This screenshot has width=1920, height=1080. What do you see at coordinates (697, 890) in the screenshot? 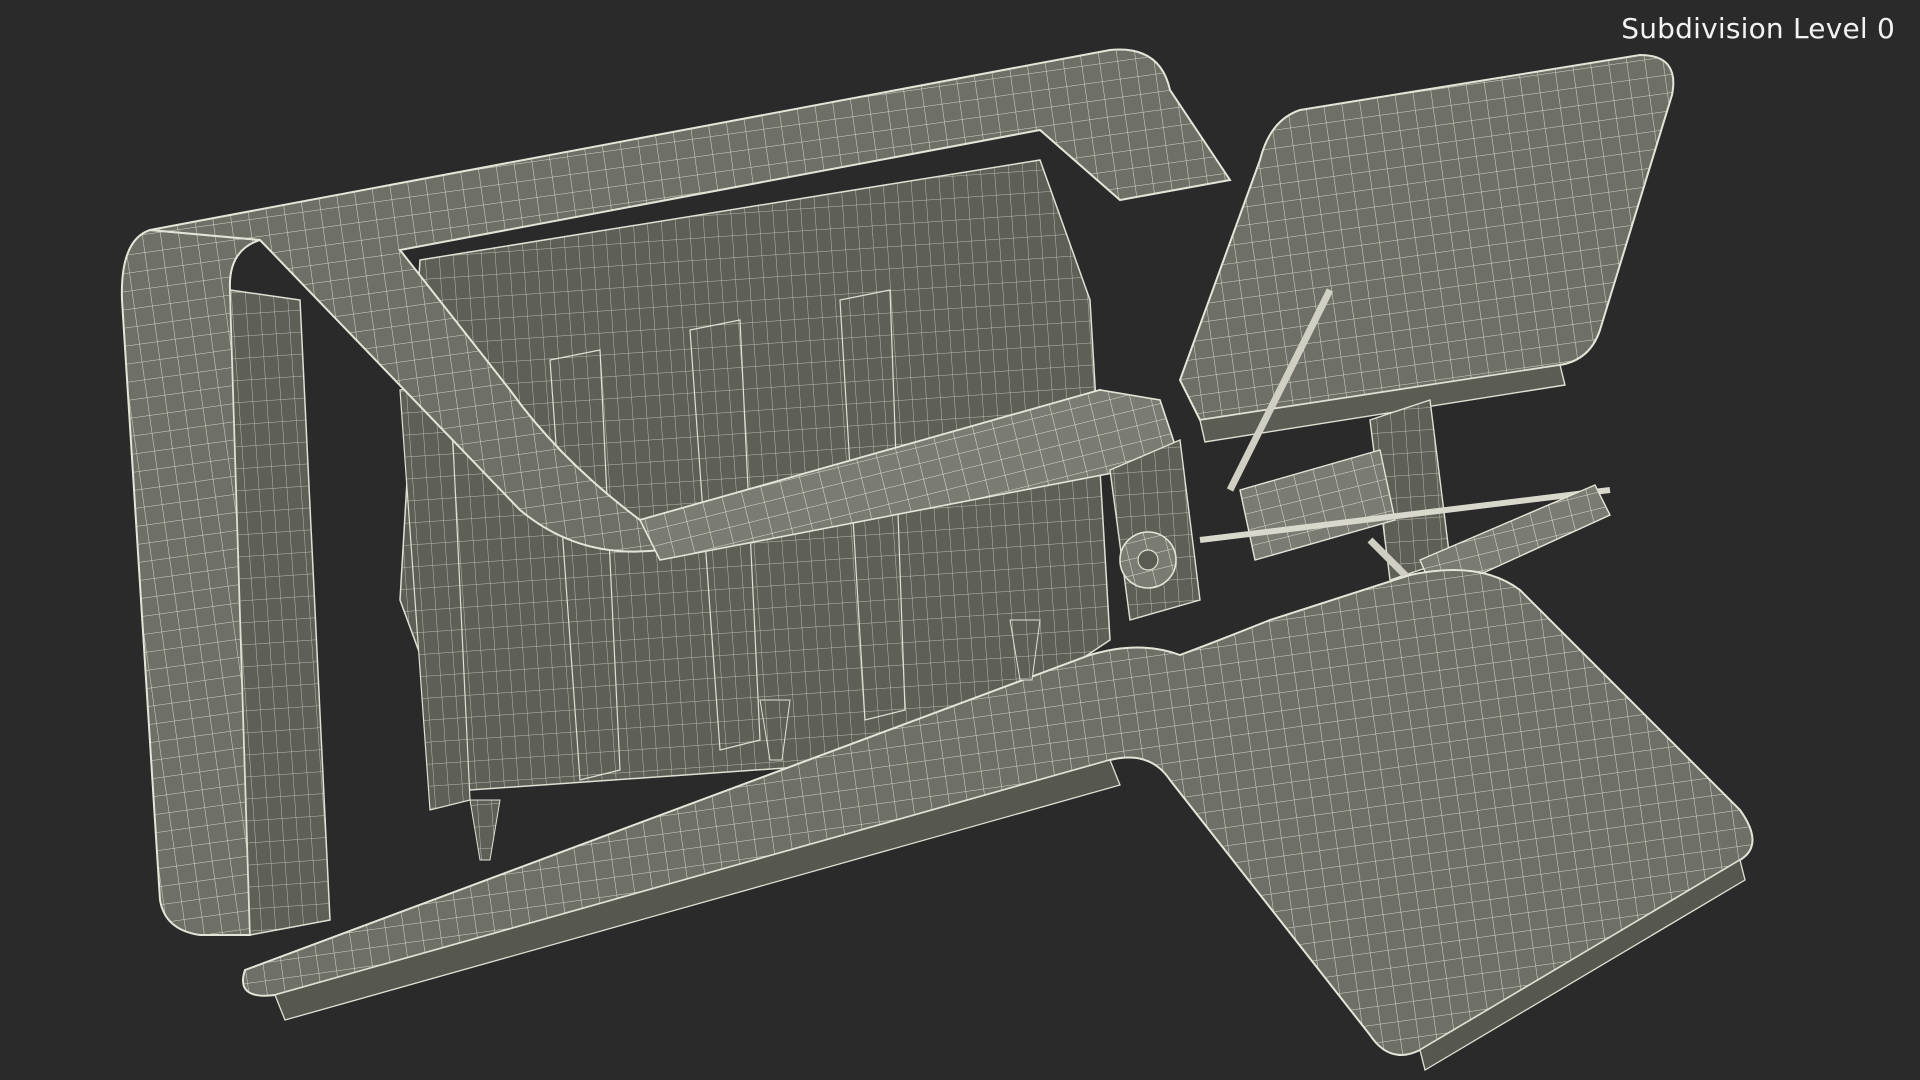
I see `tray-base-plate-edge` at bounding box center [697, 890].